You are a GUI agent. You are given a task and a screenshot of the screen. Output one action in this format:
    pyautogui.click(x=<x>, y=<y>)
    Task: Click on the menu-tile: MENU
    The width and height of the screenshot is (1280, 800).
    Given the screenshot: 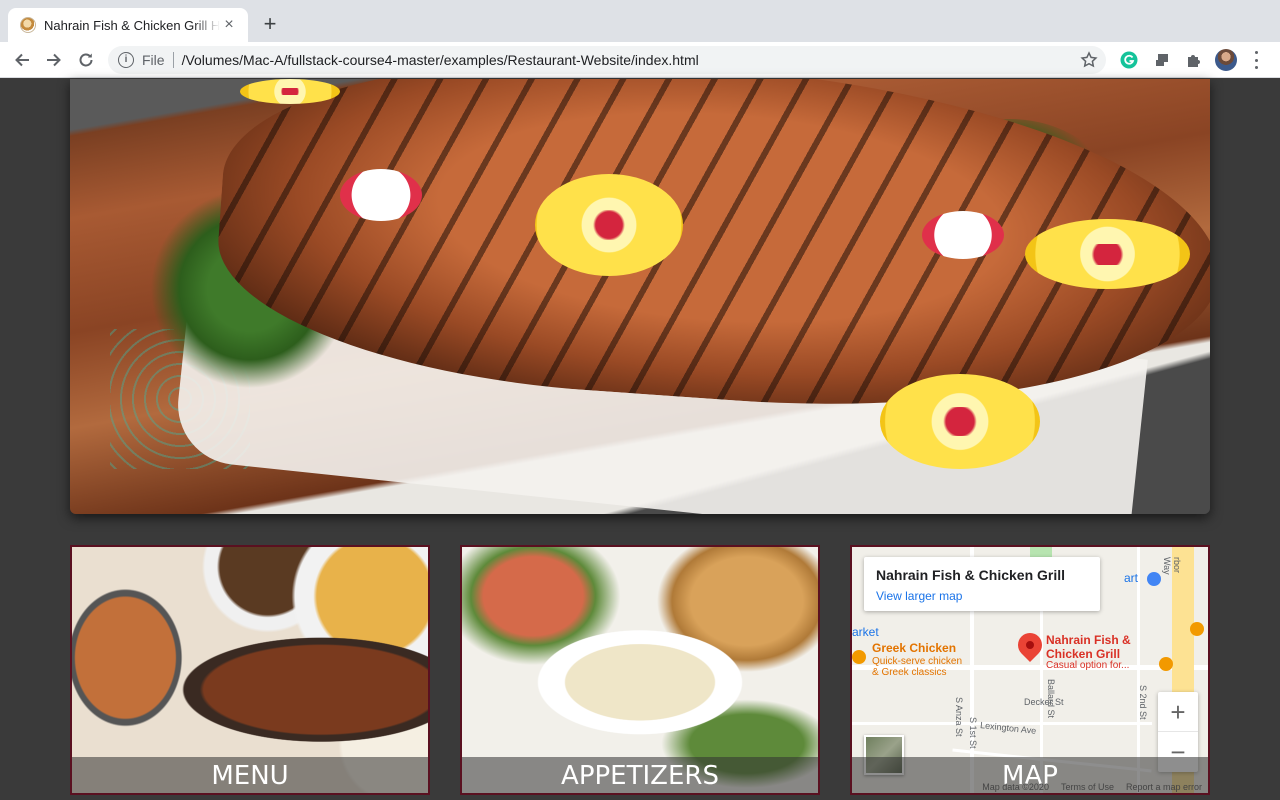 What is the action you would take?
    pyautogui.click(x=250, y=670)
    